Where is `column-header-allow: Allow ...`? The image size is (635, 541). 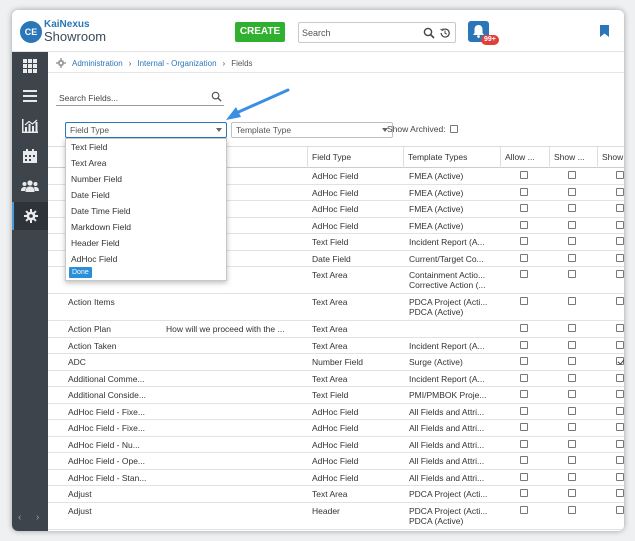
column-header-allow: Allow ... is located at coordinates (525, 157).